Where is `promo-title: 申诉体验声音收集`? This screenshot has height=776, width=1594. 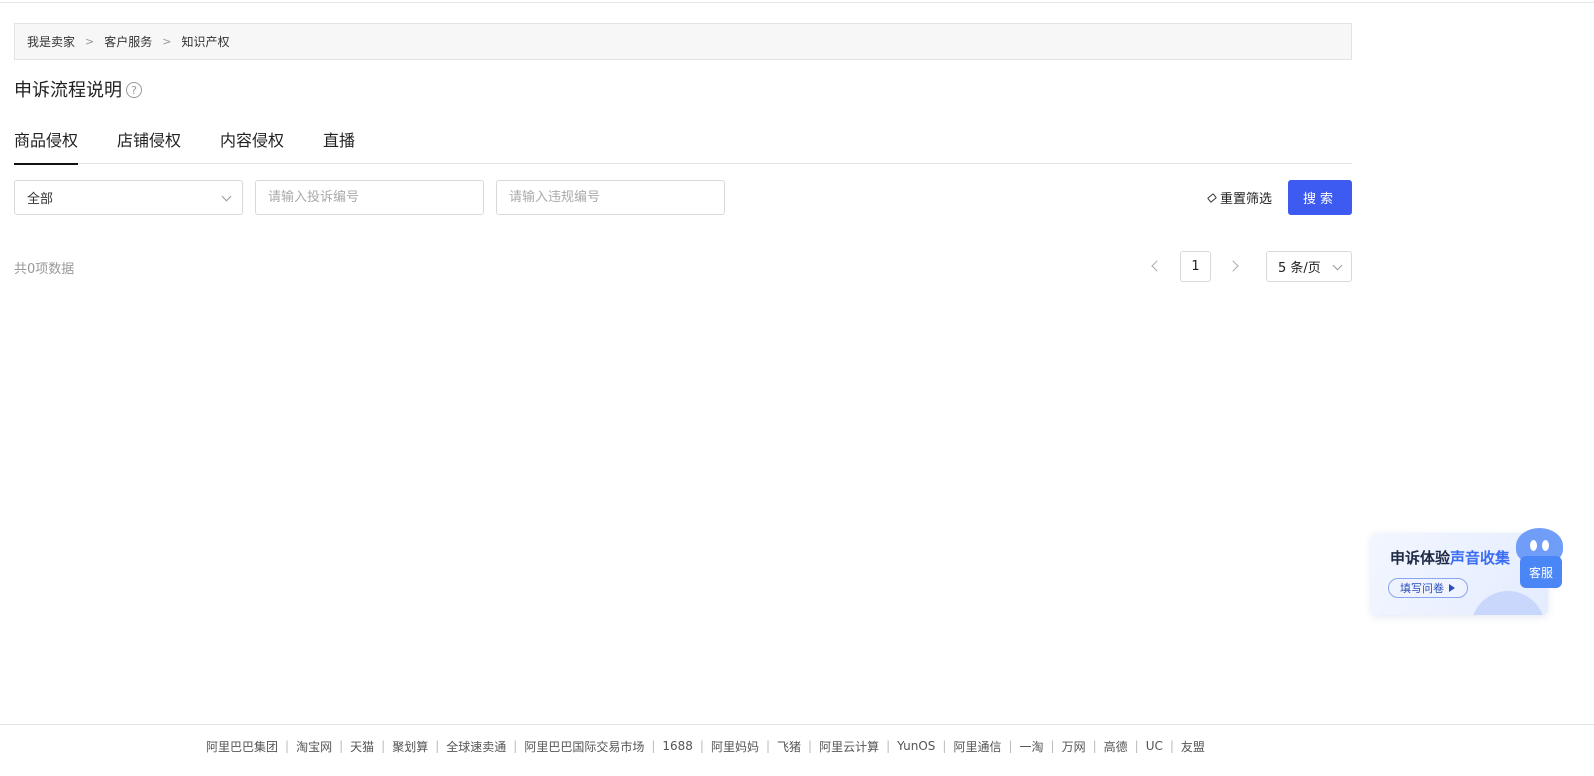
promo-title: 申诉体验声音收集 is located at coordinates (1450, 557).